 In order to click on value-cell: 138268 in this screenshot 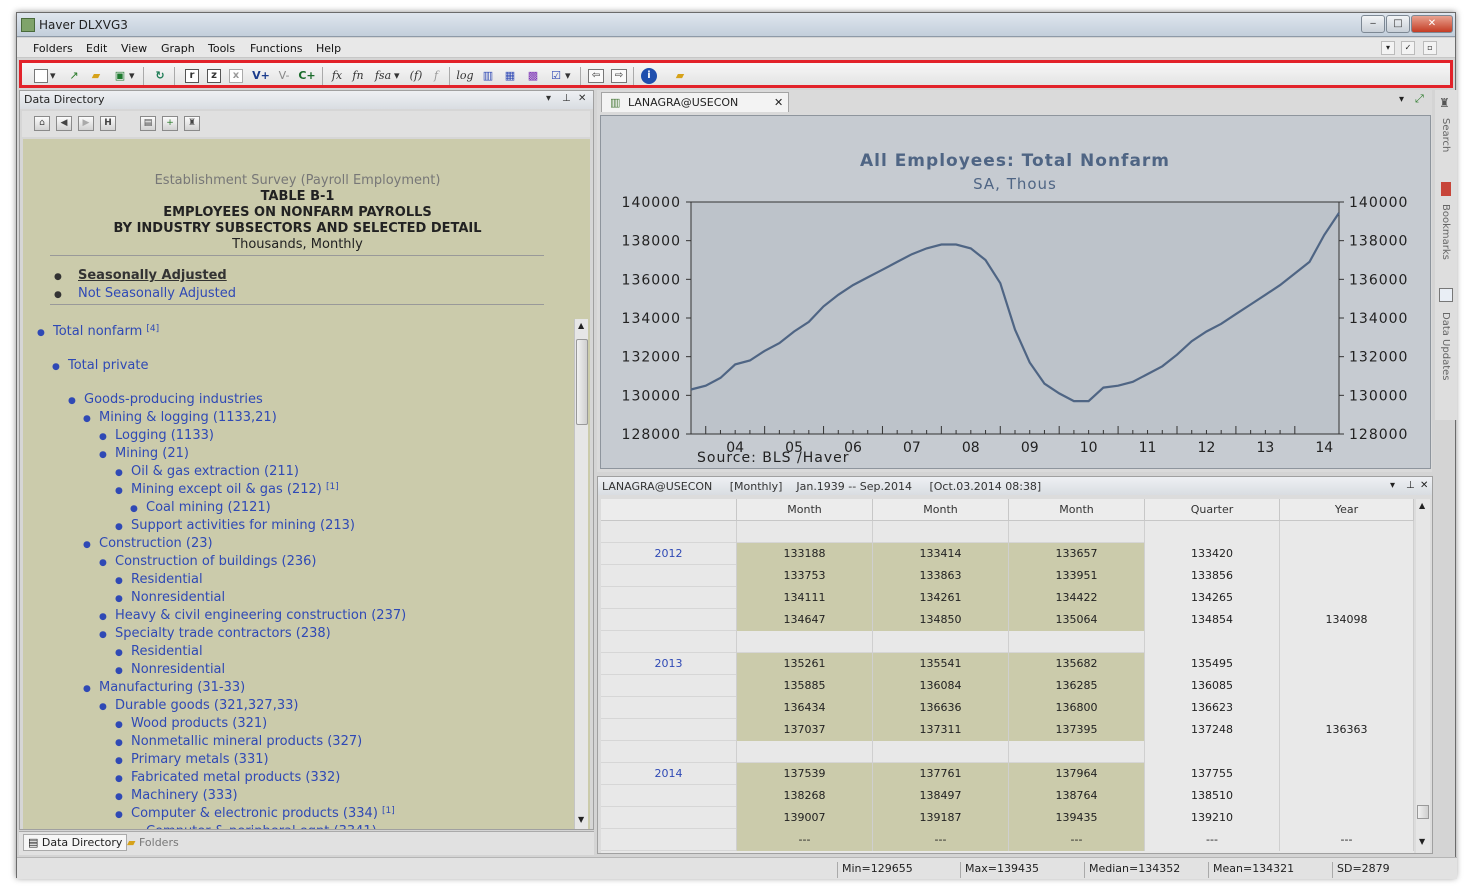, I will do `click(805, 796)`.